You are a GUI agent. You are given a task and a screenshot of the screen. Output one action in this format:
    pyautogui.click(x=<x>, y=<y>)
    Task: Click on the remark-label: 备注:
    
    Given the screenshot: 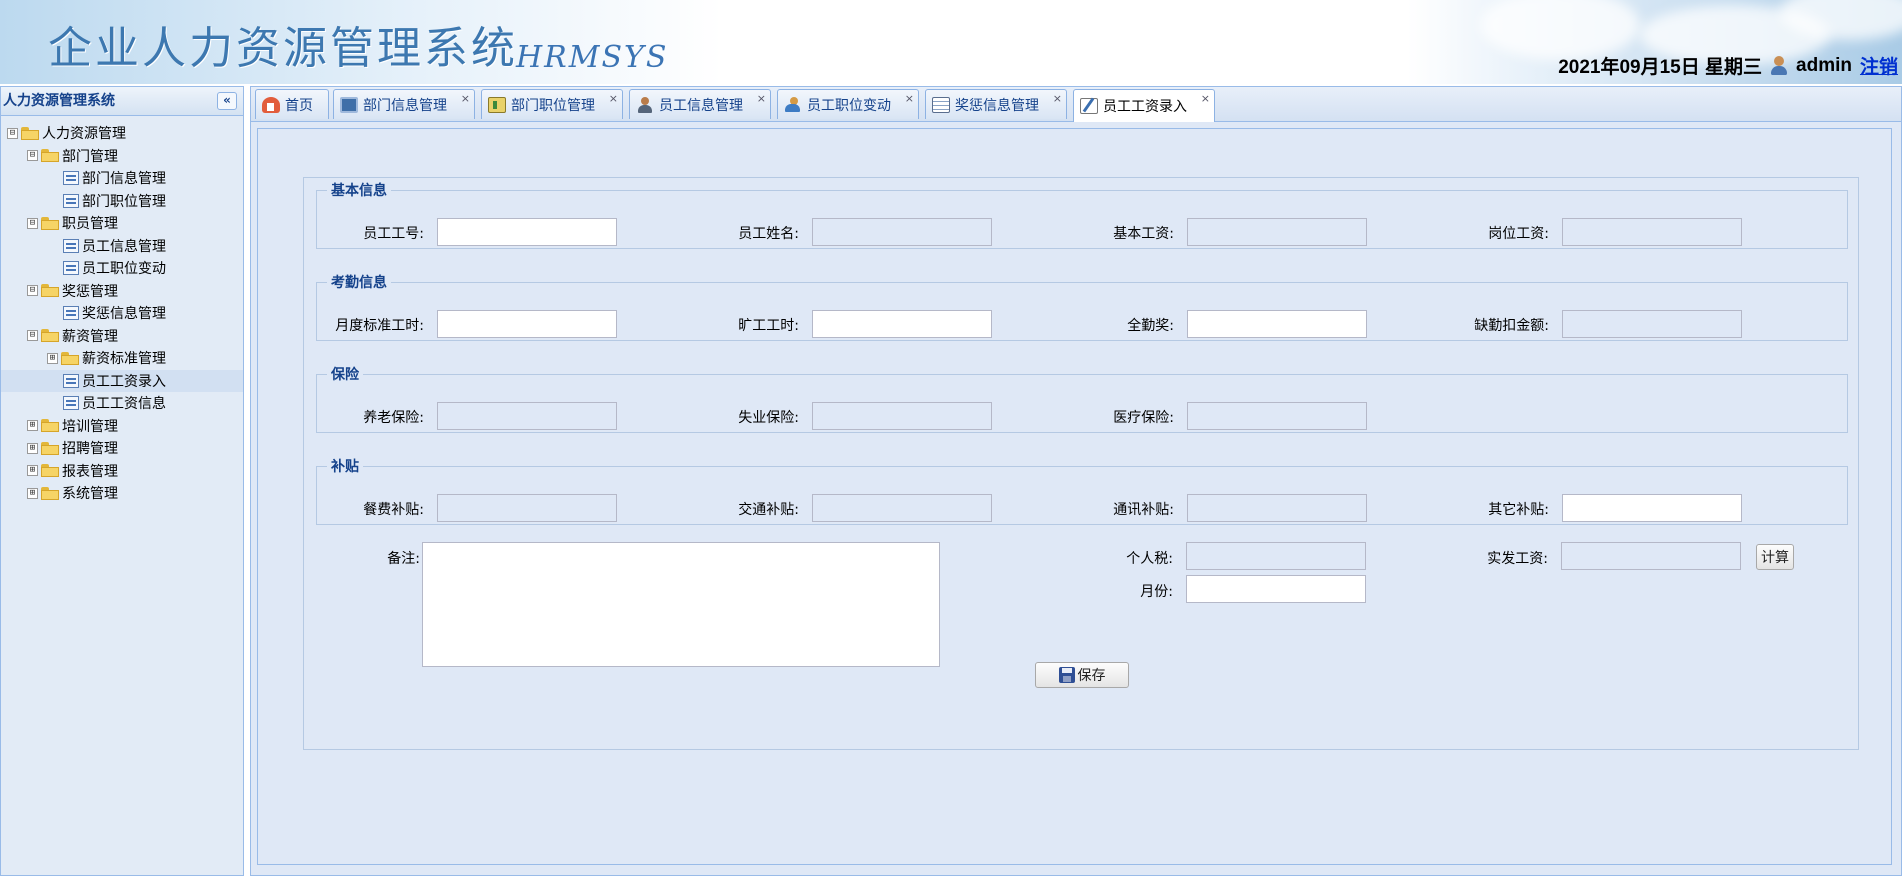 What is the action you would take?
    pyautogui.click(x=403, y=559)
    